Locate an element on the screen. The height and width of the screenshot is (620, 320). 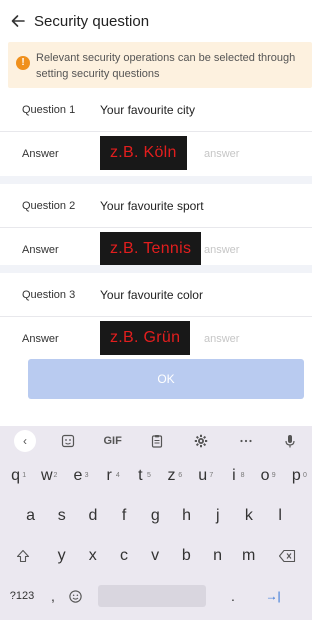
enter-key: →| is located at coordinates (273, 596).